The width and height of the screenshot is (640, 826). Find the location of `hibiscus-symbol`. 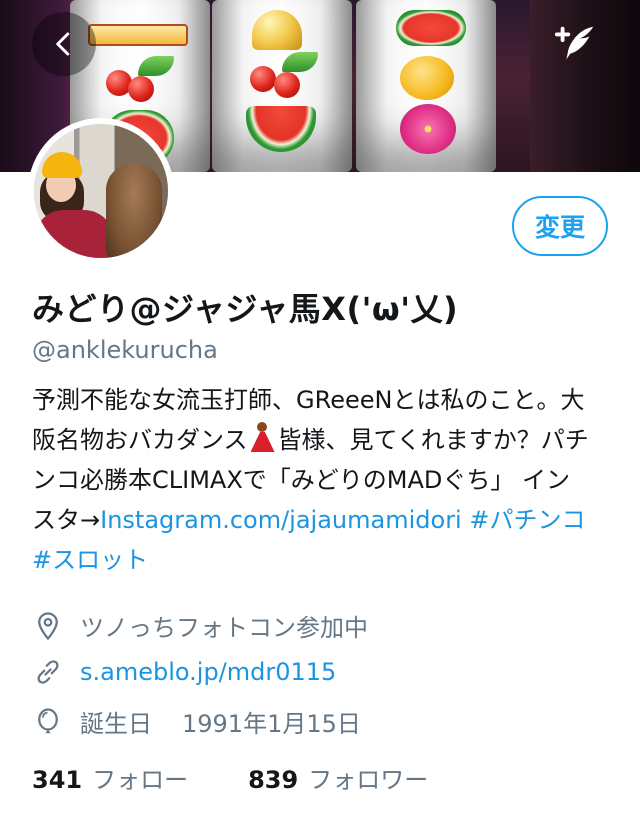

hibiscus-symbol is located at coordinates (428, 129).